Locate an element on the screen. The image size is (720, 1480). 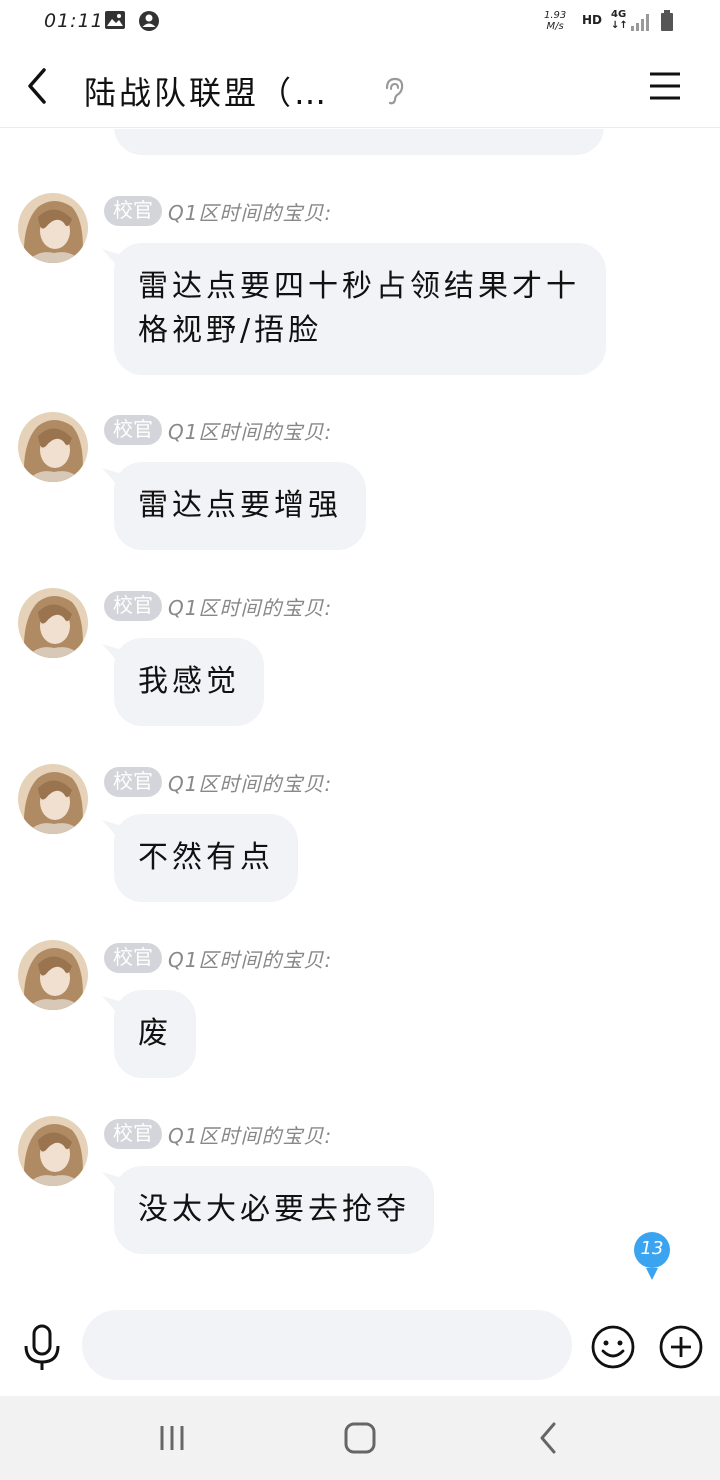
home-button is located at coordinates (360, 1438).